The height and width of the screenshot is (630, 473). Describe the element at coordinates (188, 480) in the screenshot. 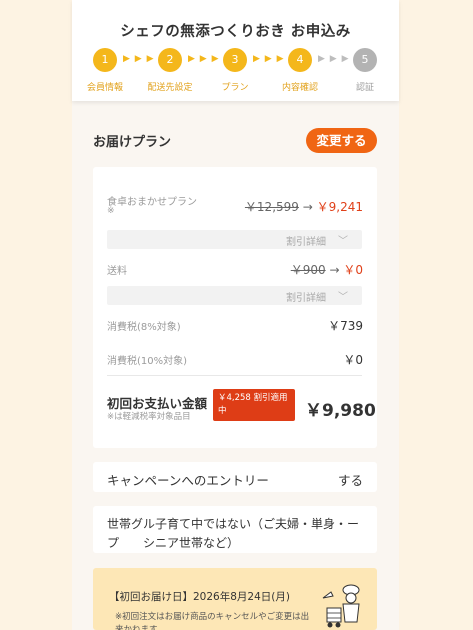

I see `campaign-label: キャンペーンへのエントリー` at that location.